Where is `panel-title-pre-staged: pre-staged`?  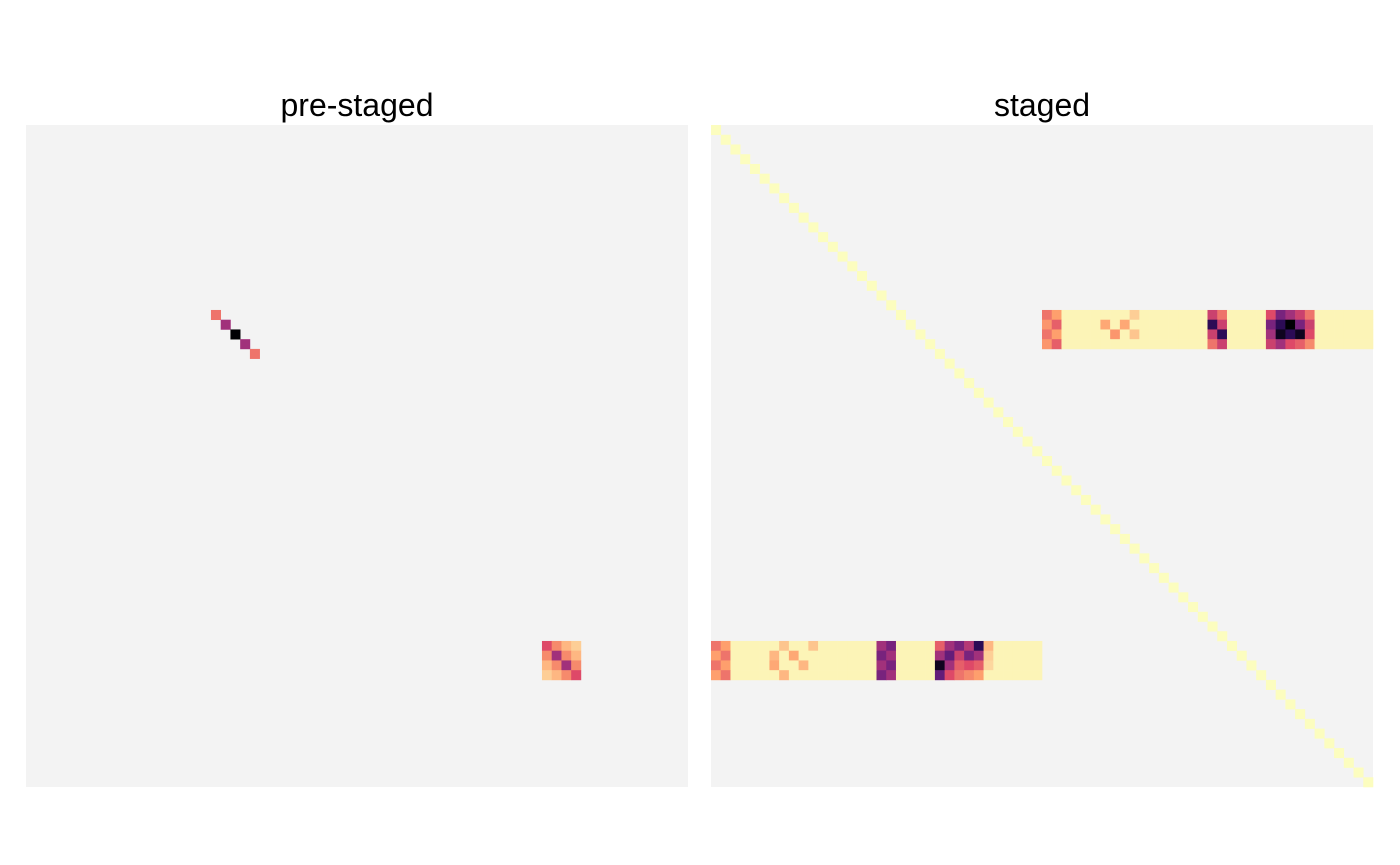 panel-title-pre-staged: pre-staged is located at coordinates (357, 105).